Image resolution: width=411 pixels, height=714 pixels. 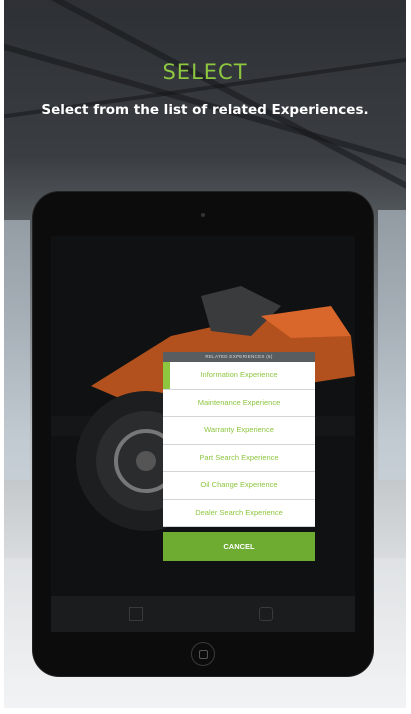 I want to click on modal-header: RELATED EXPERIENCES (6), so click(x=239, y=357).